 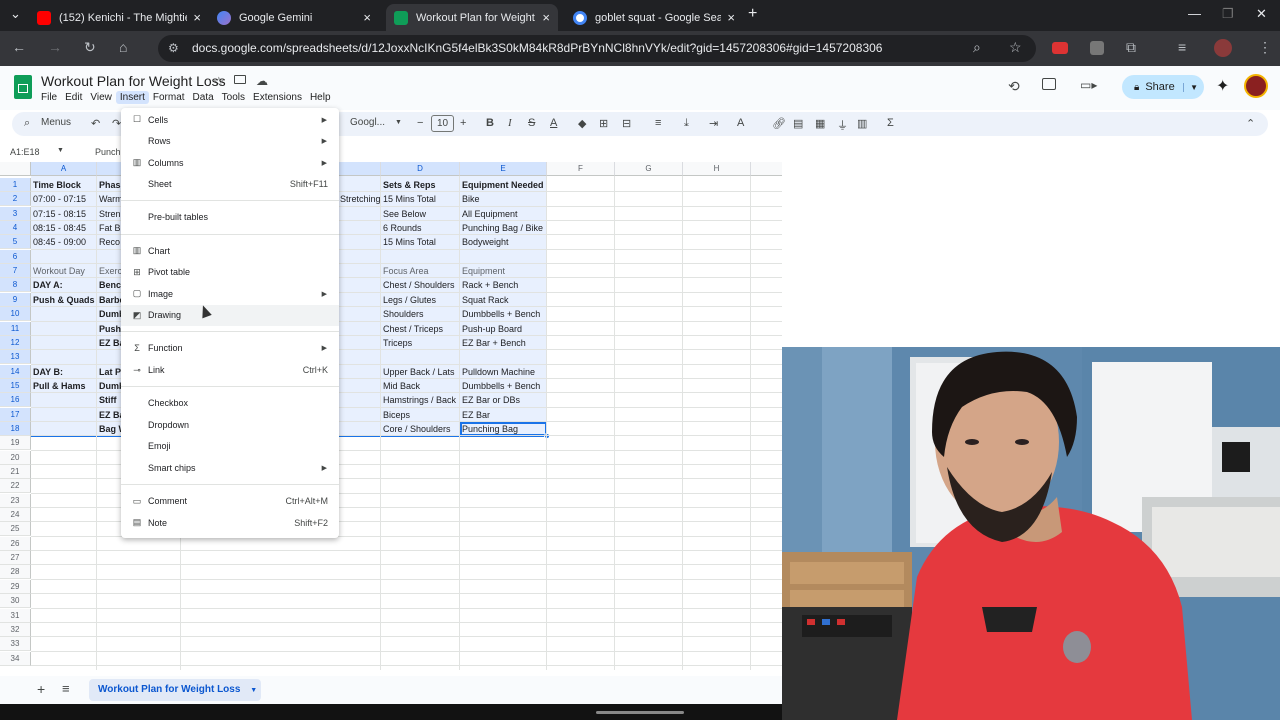 I want to click on menu-extensions: Extensions, so click(x=277, y=97).